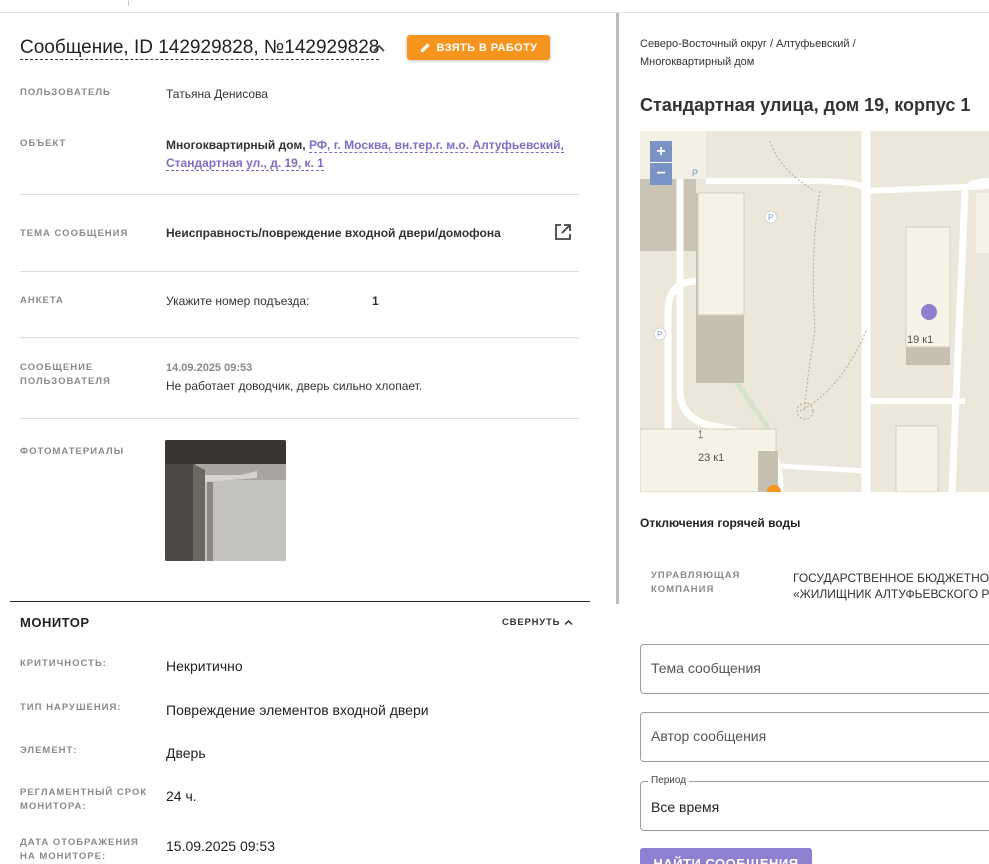 Image resolution: width=989 pixels, height=864 pixels. What do you see at coordinates (236, 145) in the screenshot?
I see `object-type: Многоквартирный дом,` at bounding box center [236, 145].